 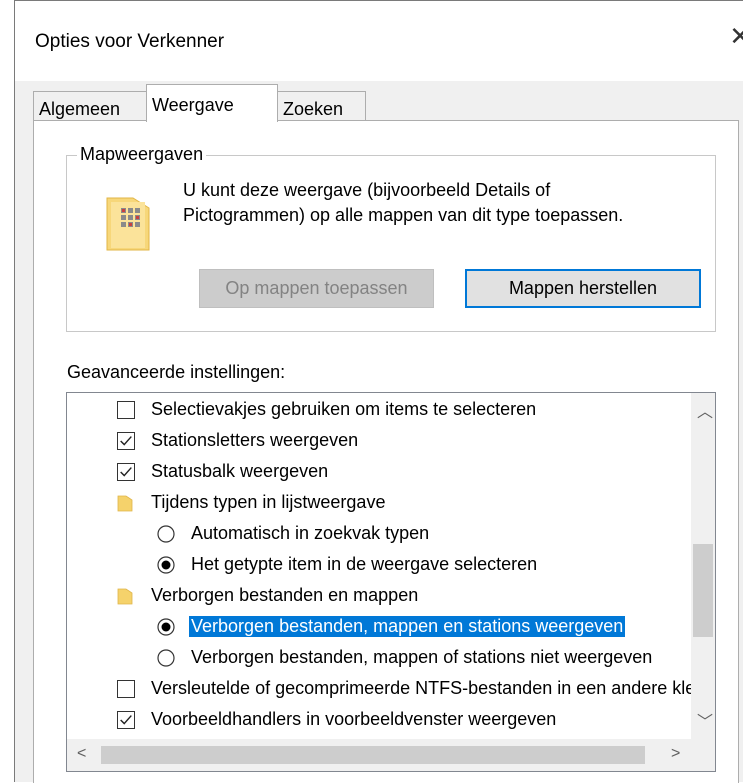 I want to click on window-title: Opties voor Verkenner, so click(x=130, y=41).